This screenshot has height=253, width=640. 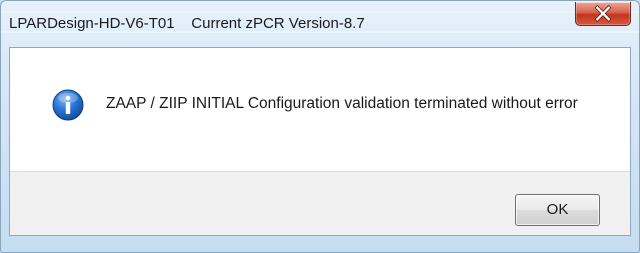 I want to click on information-icon, so click(x=68, y=105).